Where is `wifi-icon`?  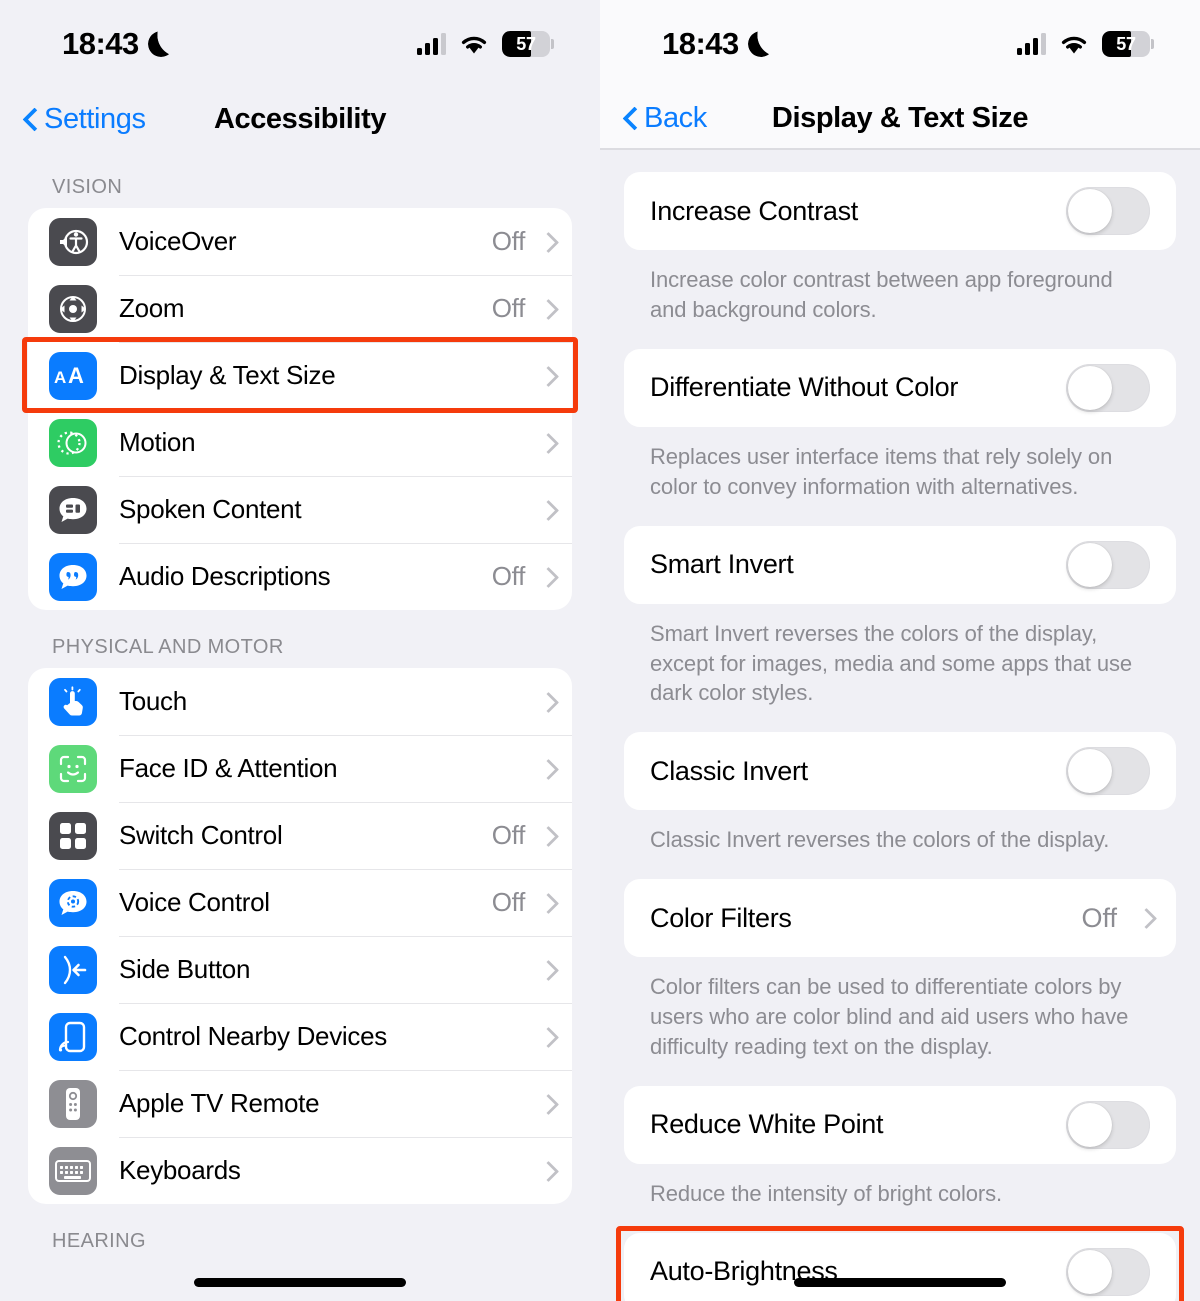
wifi-icon is located at coordinates (474, 44).